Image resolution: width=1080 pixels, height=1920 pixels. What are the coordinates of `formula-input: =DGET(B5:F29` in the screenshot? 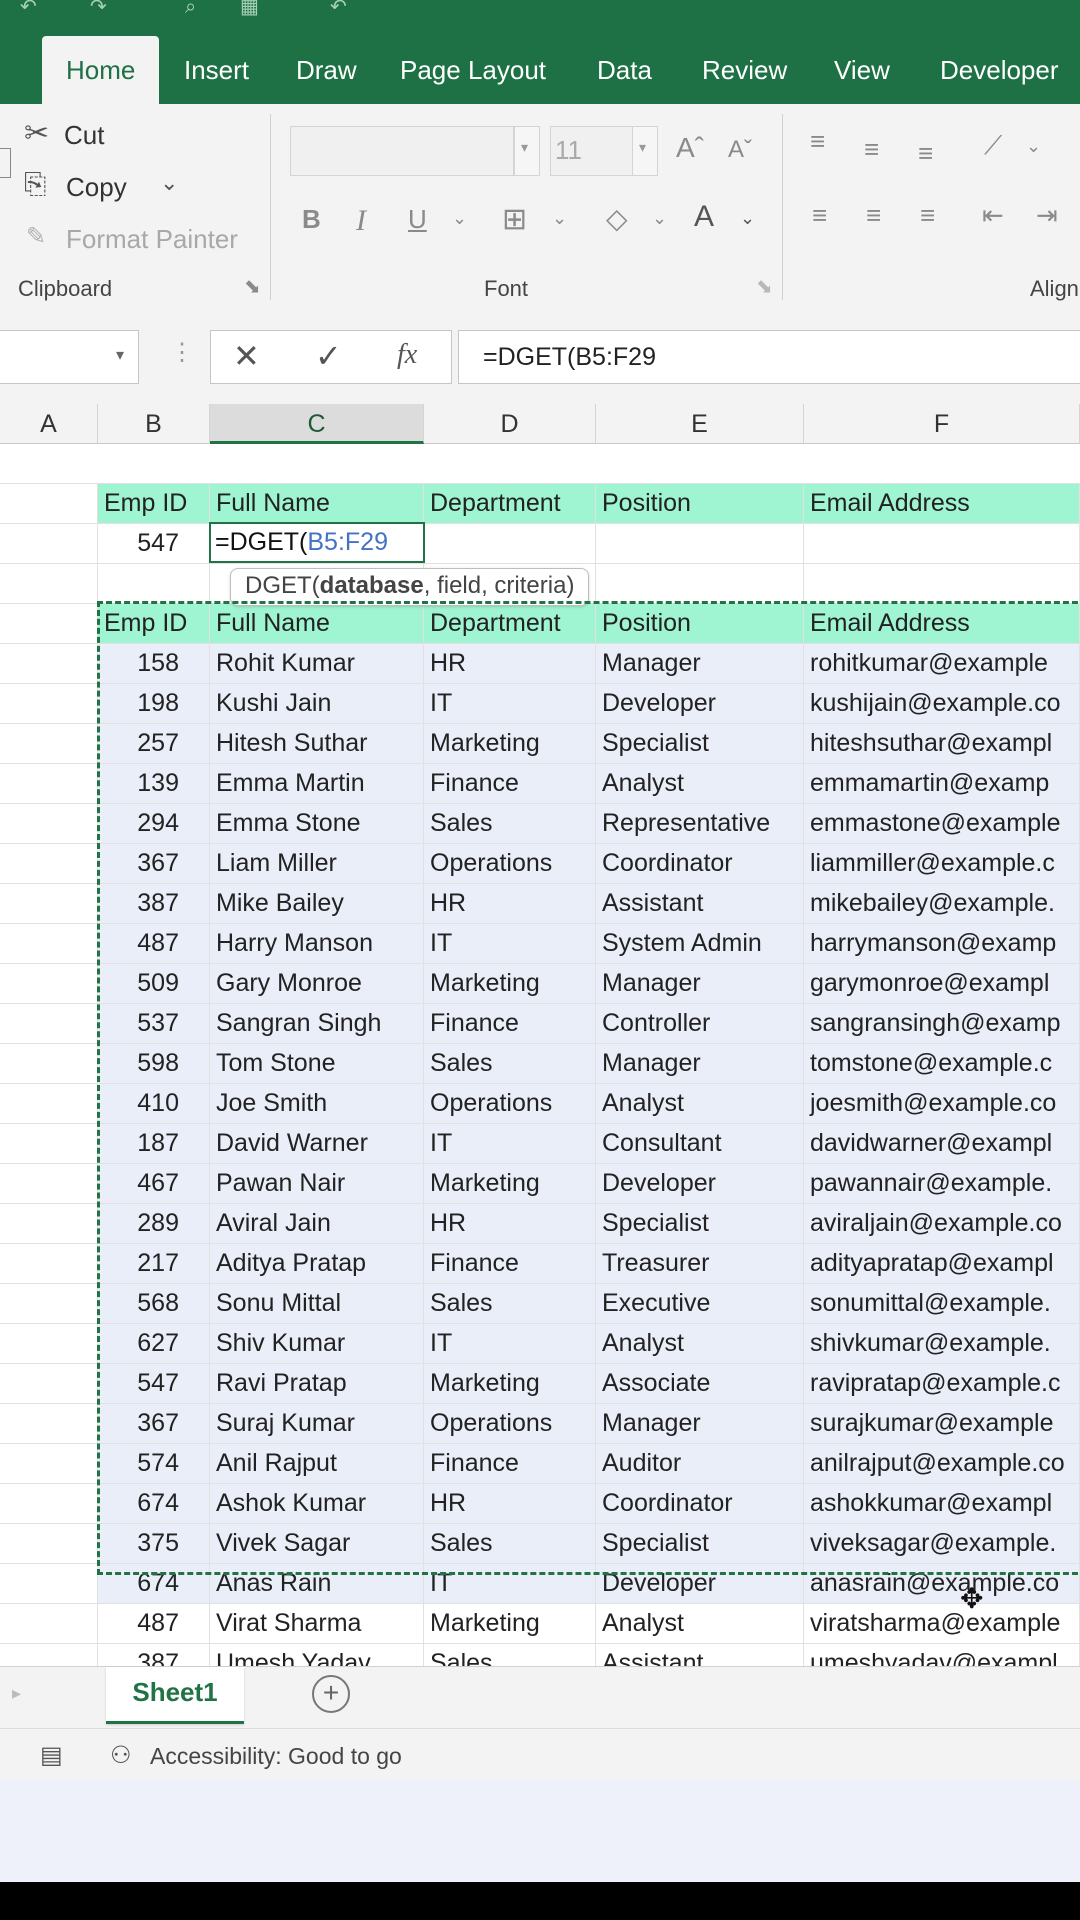 It's located at (769, 357).